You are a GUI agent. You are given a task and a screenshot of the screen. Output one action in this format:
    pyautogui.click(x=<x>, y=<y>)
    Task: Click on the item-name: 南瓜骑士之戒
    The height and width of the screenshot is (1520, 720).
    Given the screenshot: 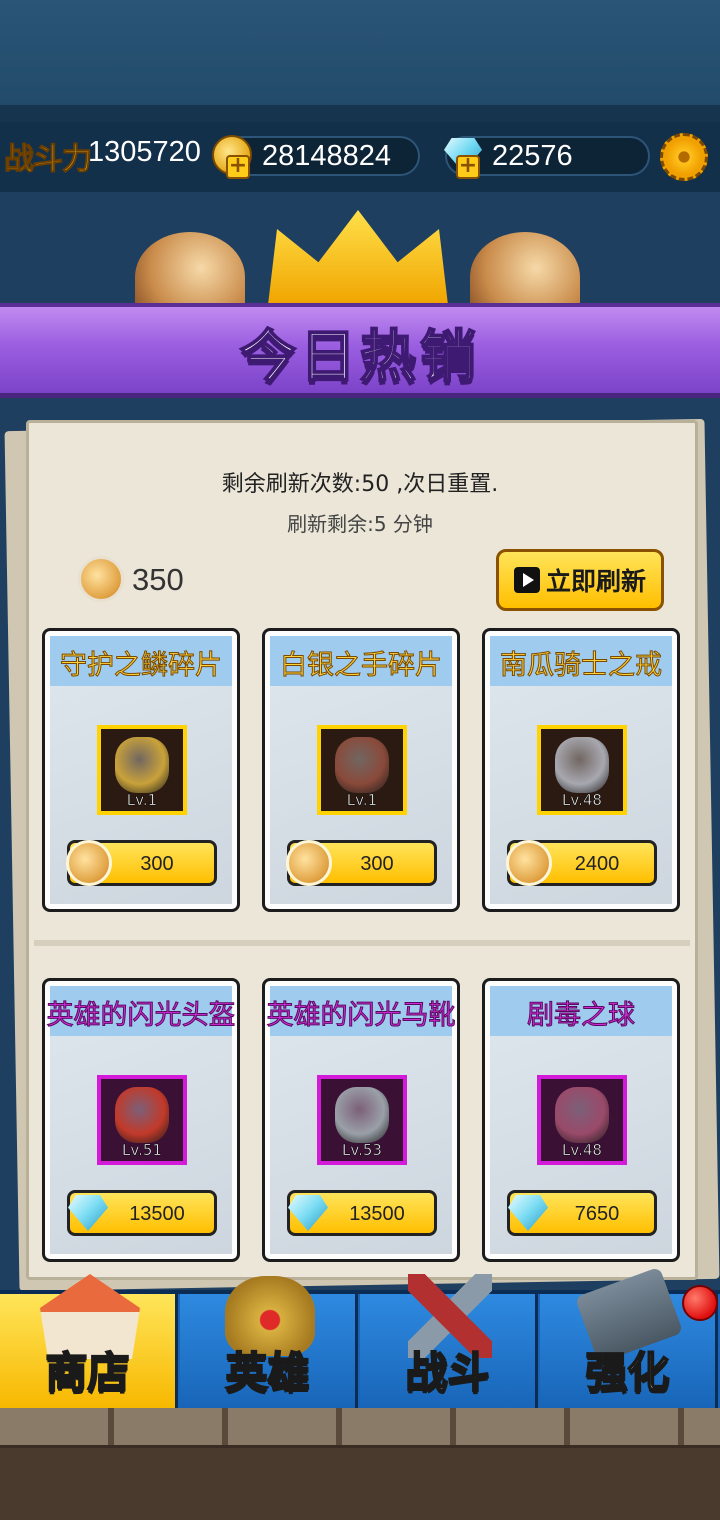 What is the action you would take?
    pyautogui.click(x=581, y=666)
    